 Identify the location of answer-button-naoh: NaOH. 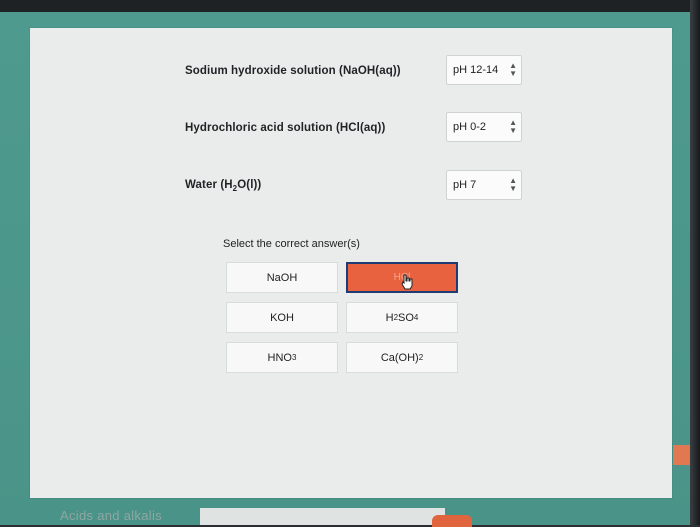
(282, 277).